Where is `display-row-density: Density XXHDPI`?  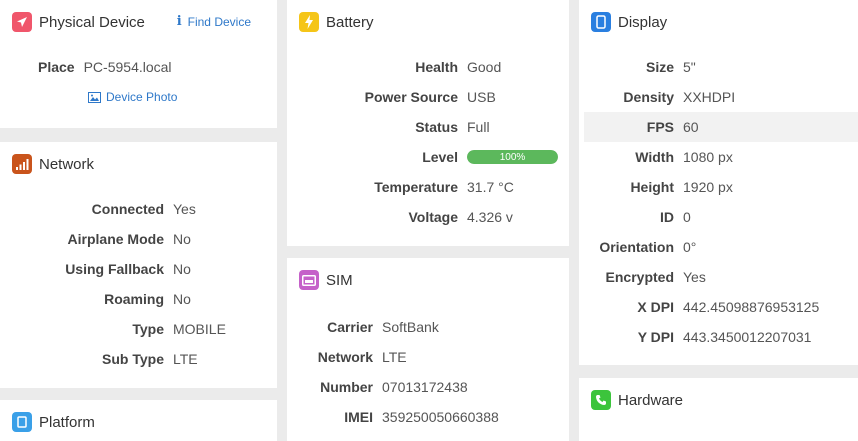 display-row-density: Density XXHDPI is located at coordinates (657, 97).